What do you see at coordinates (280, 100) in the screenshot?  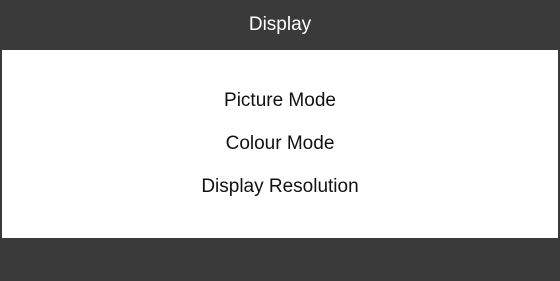 I see `menu-item-picture-mode: Picture Mode` at bounding box center [280, 100].